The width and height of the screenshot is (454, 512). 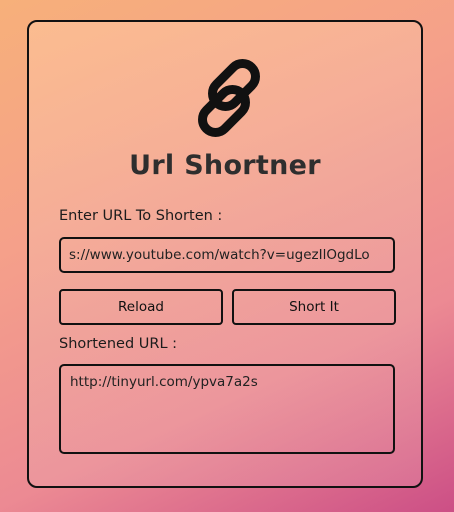 What do you see at coordinates (229, 98) in the screenshot?
I see `link-icon` at bounding box center [229, 98].